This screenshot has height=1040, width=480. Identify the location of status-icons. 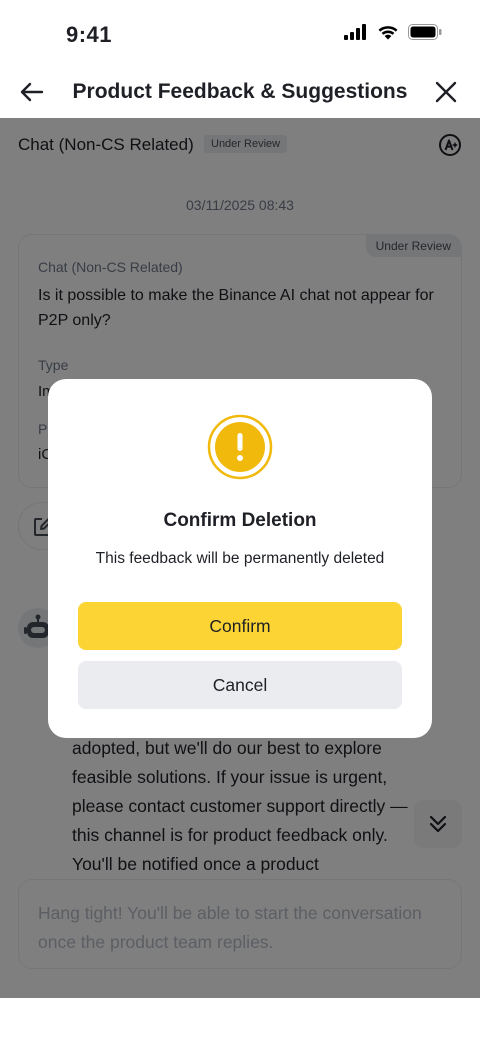
(393, 32).